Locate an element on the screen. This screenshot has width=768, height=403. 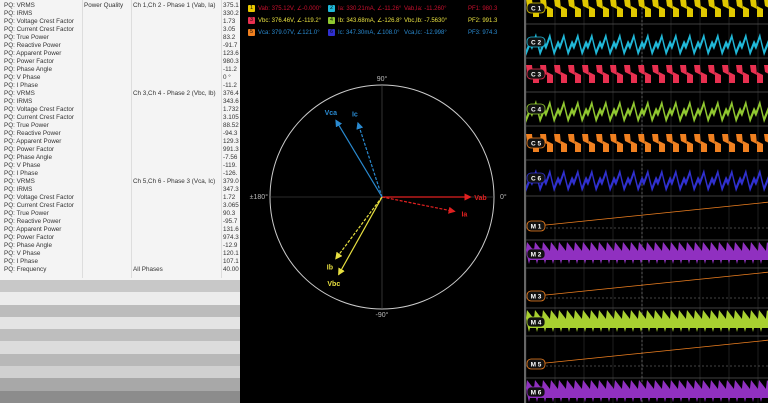
table-row: PQ: Current Crest Factor 3.105 is located at coordinates (120, 118).